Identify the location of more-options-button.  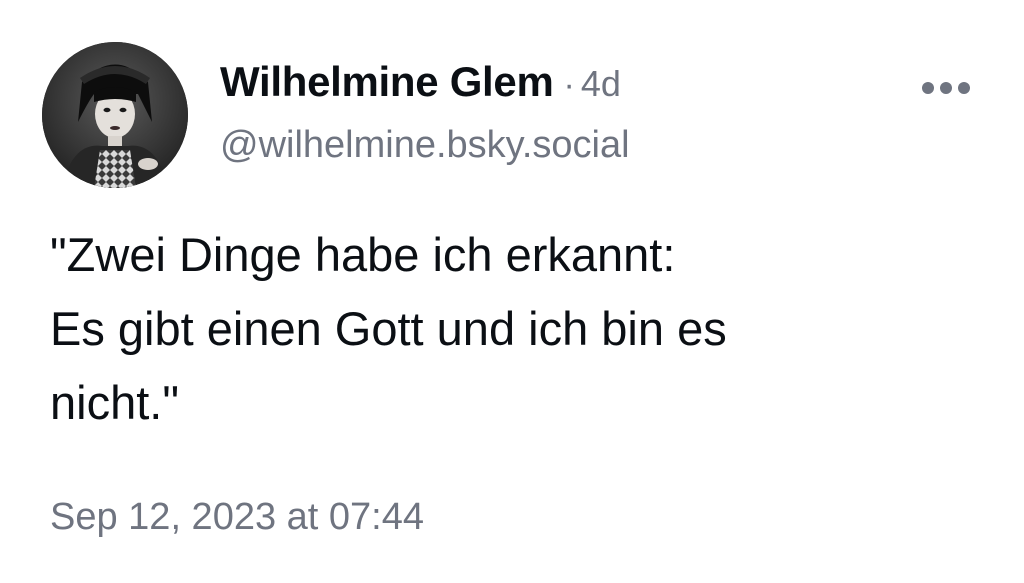
(946, 88).